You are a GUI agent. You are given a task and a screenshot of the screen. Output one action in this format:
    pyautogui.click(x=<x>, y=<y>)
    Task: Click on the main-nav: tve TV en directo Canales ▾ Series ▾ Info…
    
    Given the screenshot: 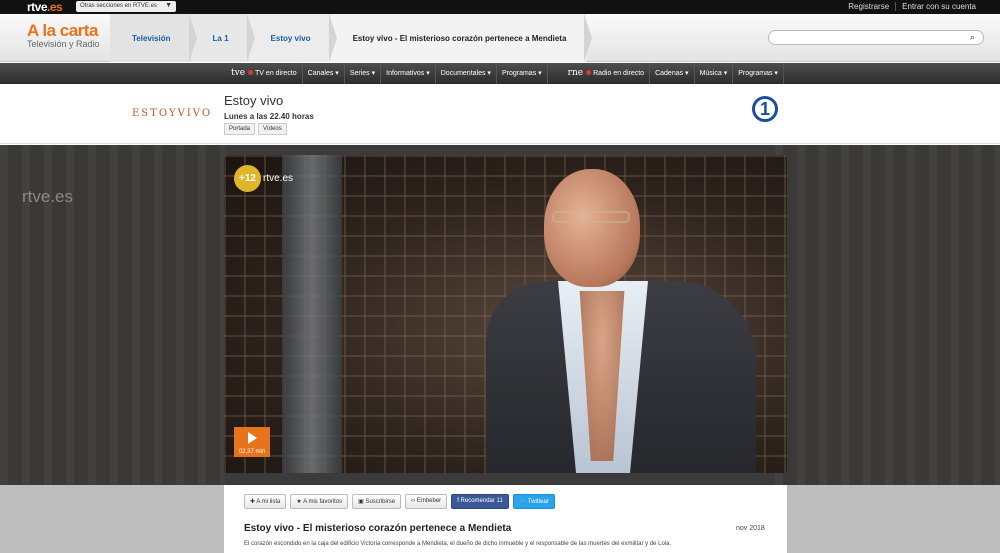 What is the action you would take?
    pyautogui.click(x=500, y=73)
    